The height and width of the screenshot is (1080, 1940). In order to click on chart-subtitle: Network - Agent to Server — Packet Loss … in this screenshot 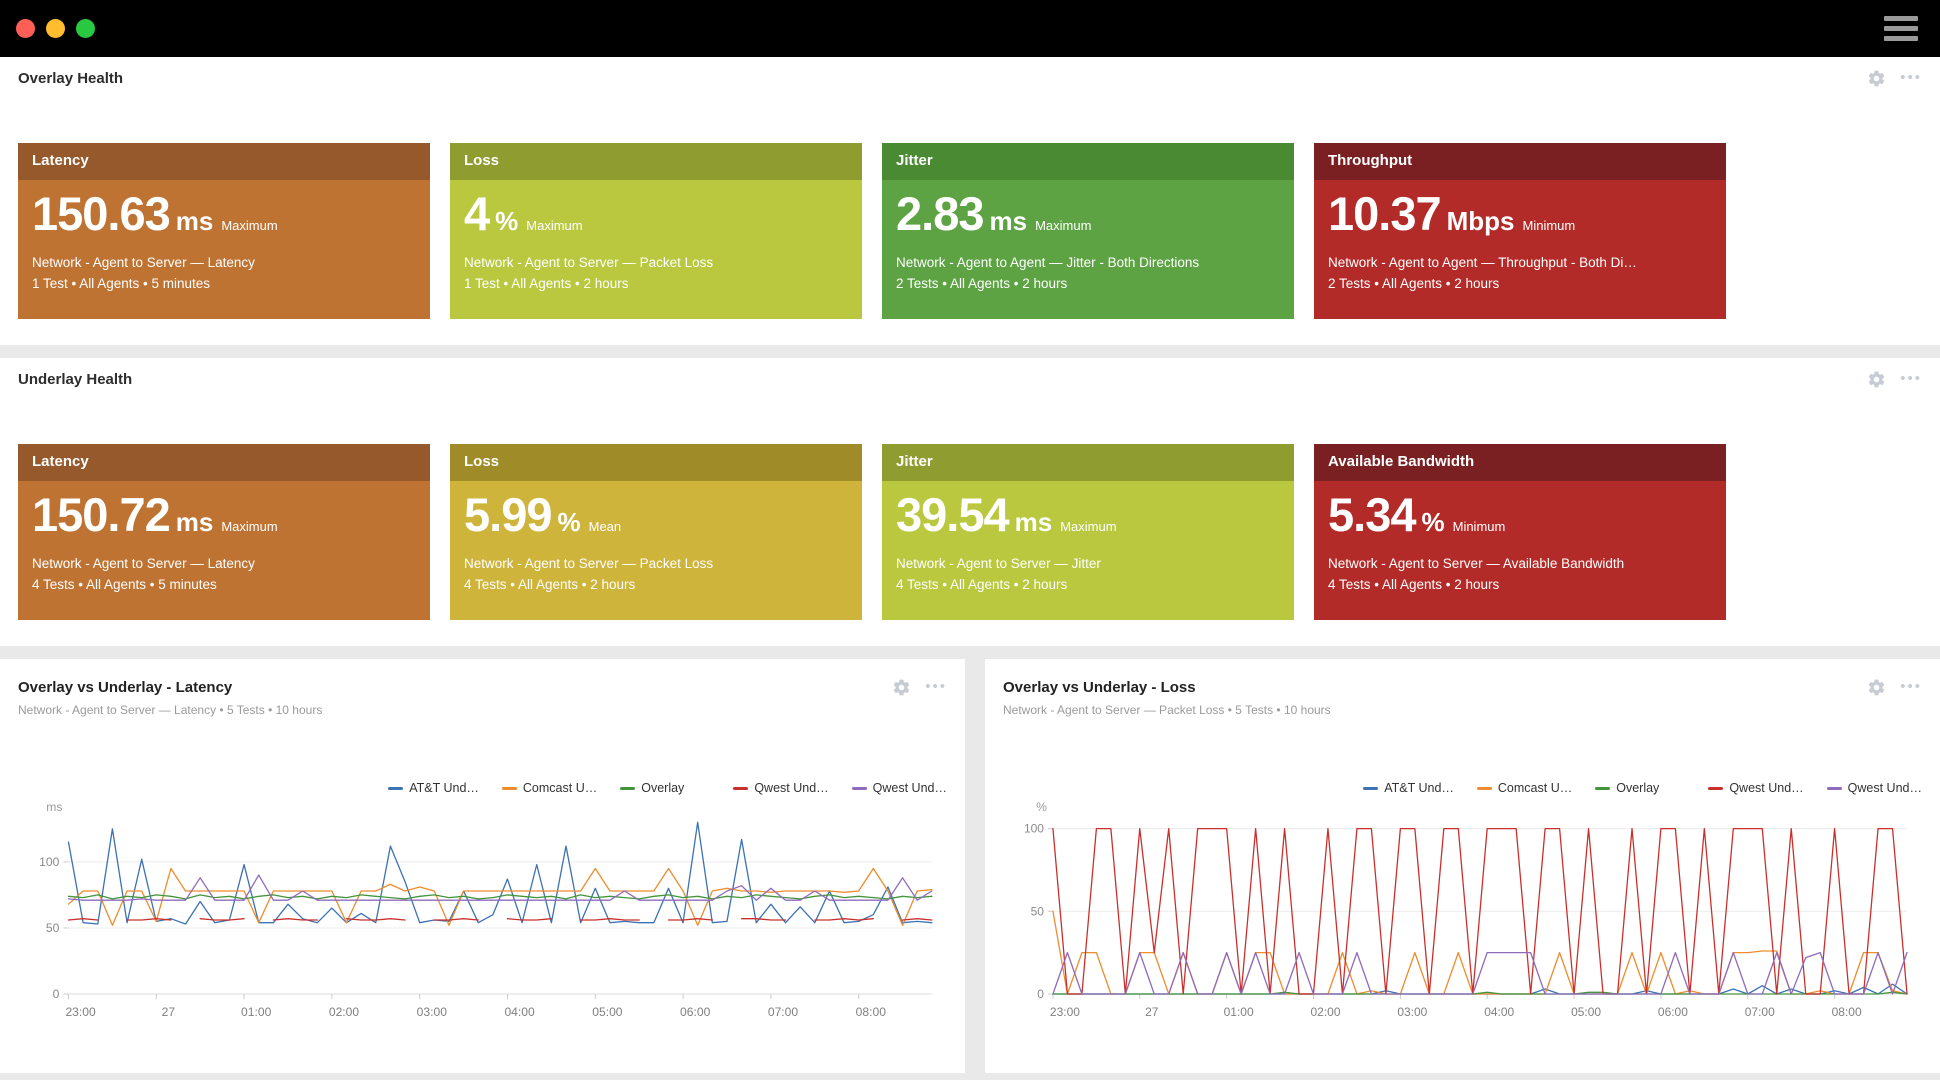, I will do `click(1167, 710)`.